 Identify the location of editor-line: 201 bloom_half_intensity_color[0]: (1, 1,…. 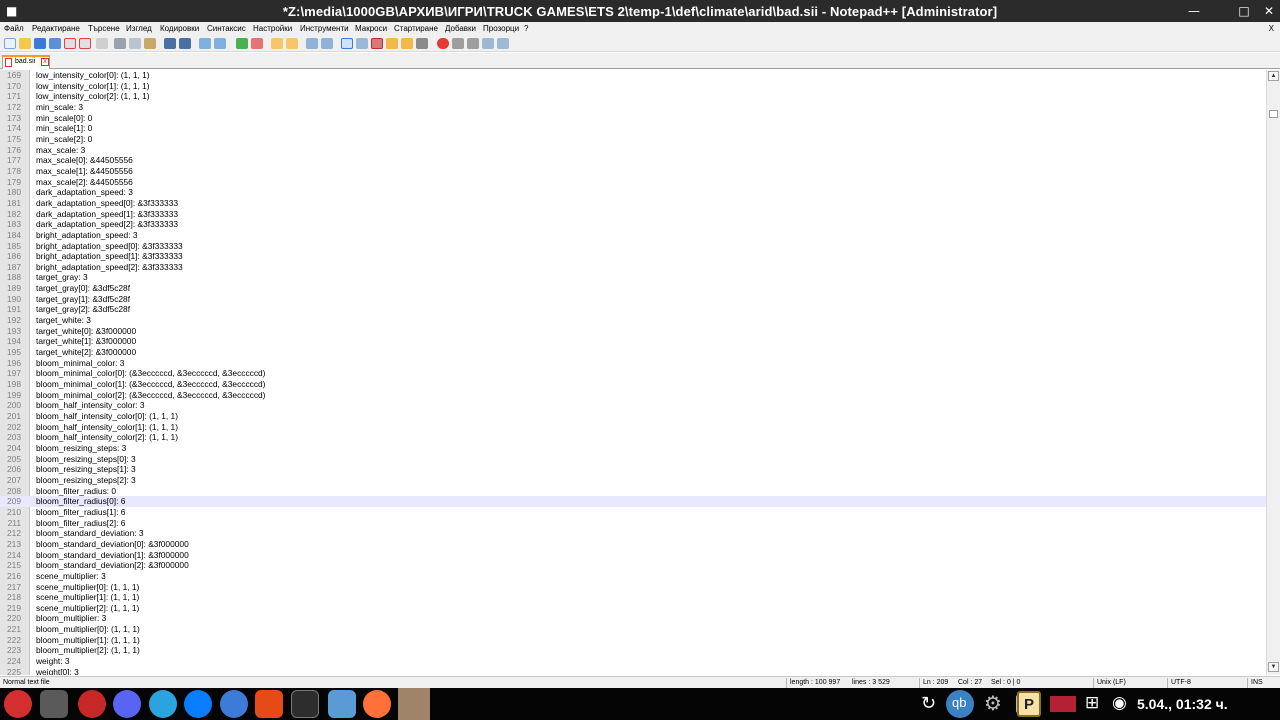
(633, 416).